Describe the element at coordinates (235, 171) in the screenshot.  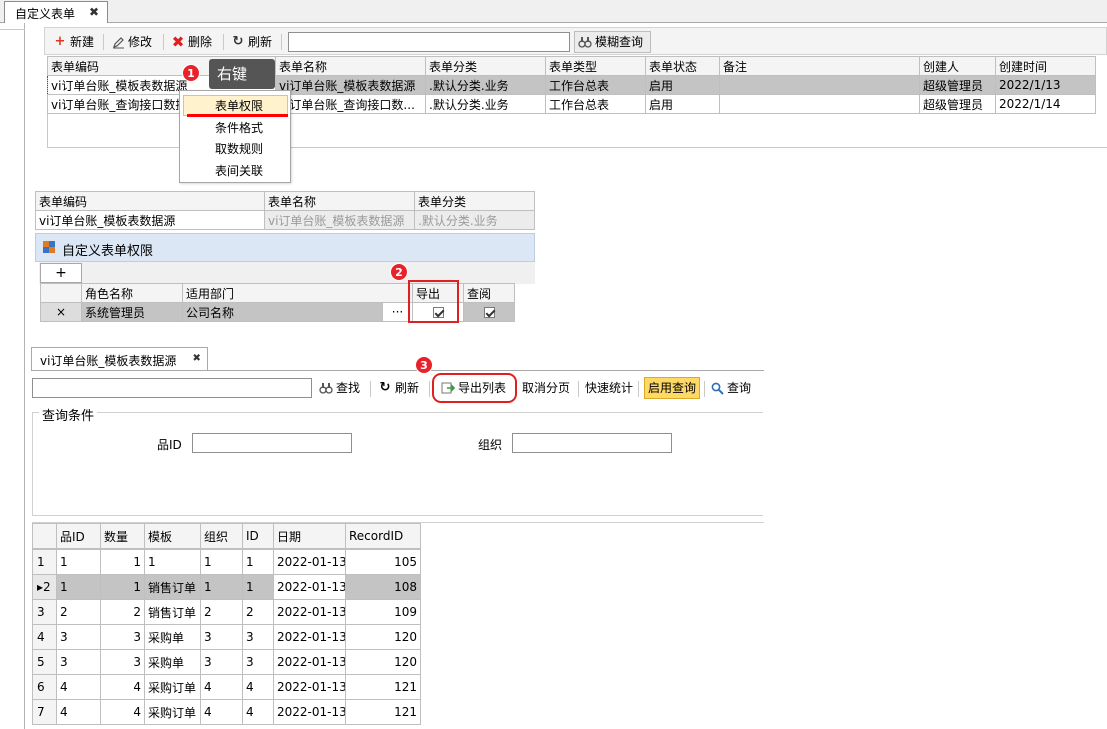
I see `menu-item-form-relations: 表间关联` at that location.